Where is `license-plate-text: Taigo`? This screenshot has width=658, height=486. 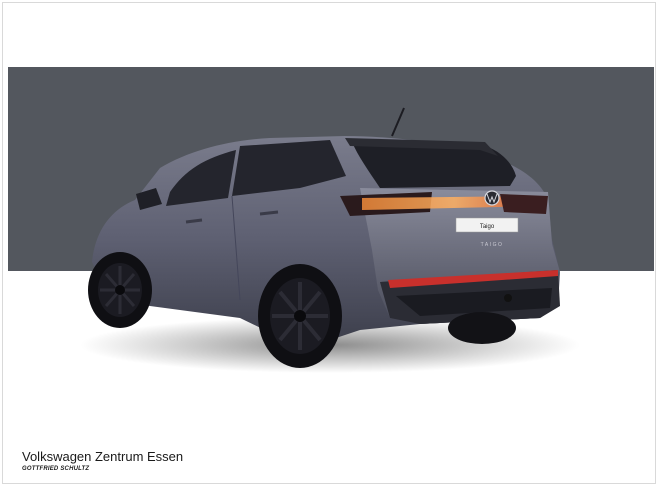 license-plate-text: Taigo is located at coordinates (487, 227).